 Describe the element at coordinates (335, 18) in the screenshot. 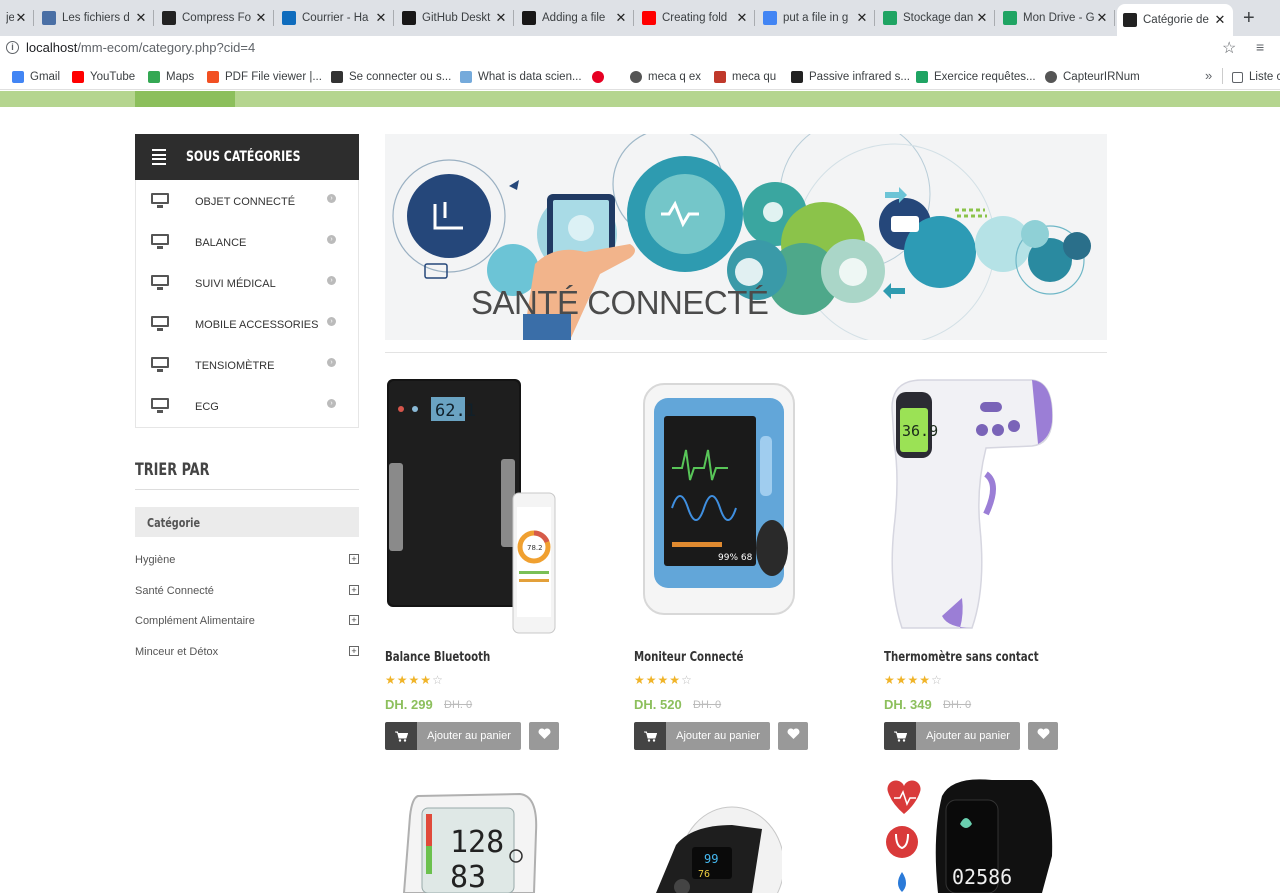

I see `browser-tab: Courrier - Ha ✕` at that location.